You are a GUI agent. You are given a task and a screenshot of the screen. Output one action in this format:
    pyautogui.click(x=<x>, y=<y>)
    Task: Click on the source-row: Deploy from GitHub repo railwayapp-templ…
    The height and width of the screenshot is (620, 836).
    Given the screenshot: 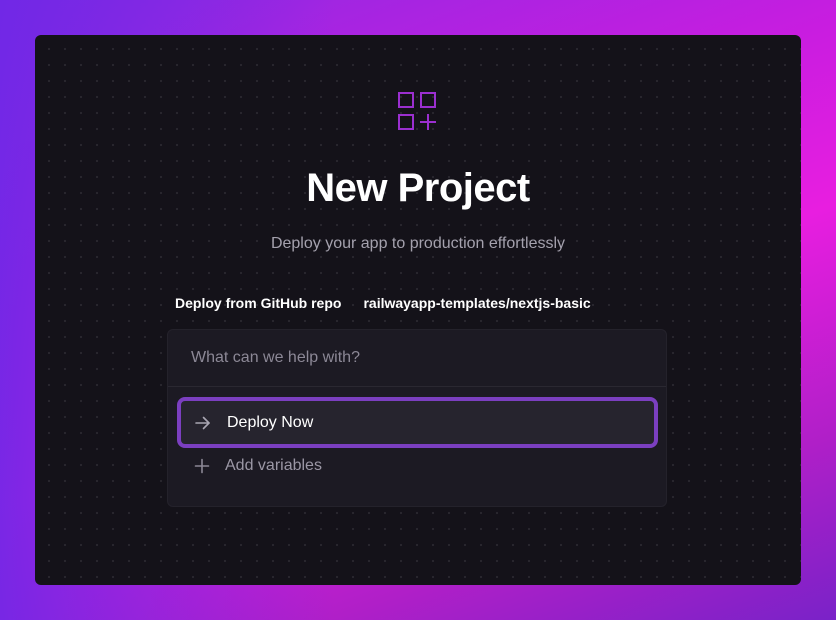 What is the action you would take?
    pyautogui.click(x=383, y=303)
    